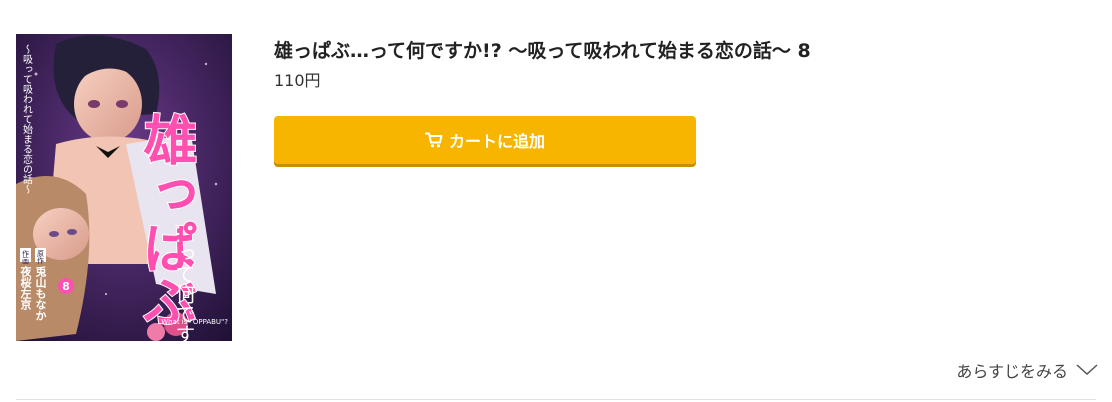  Describe the element at coordinates (1087, 370) in the screenshot. I see `chevron-down-icon` at that location.